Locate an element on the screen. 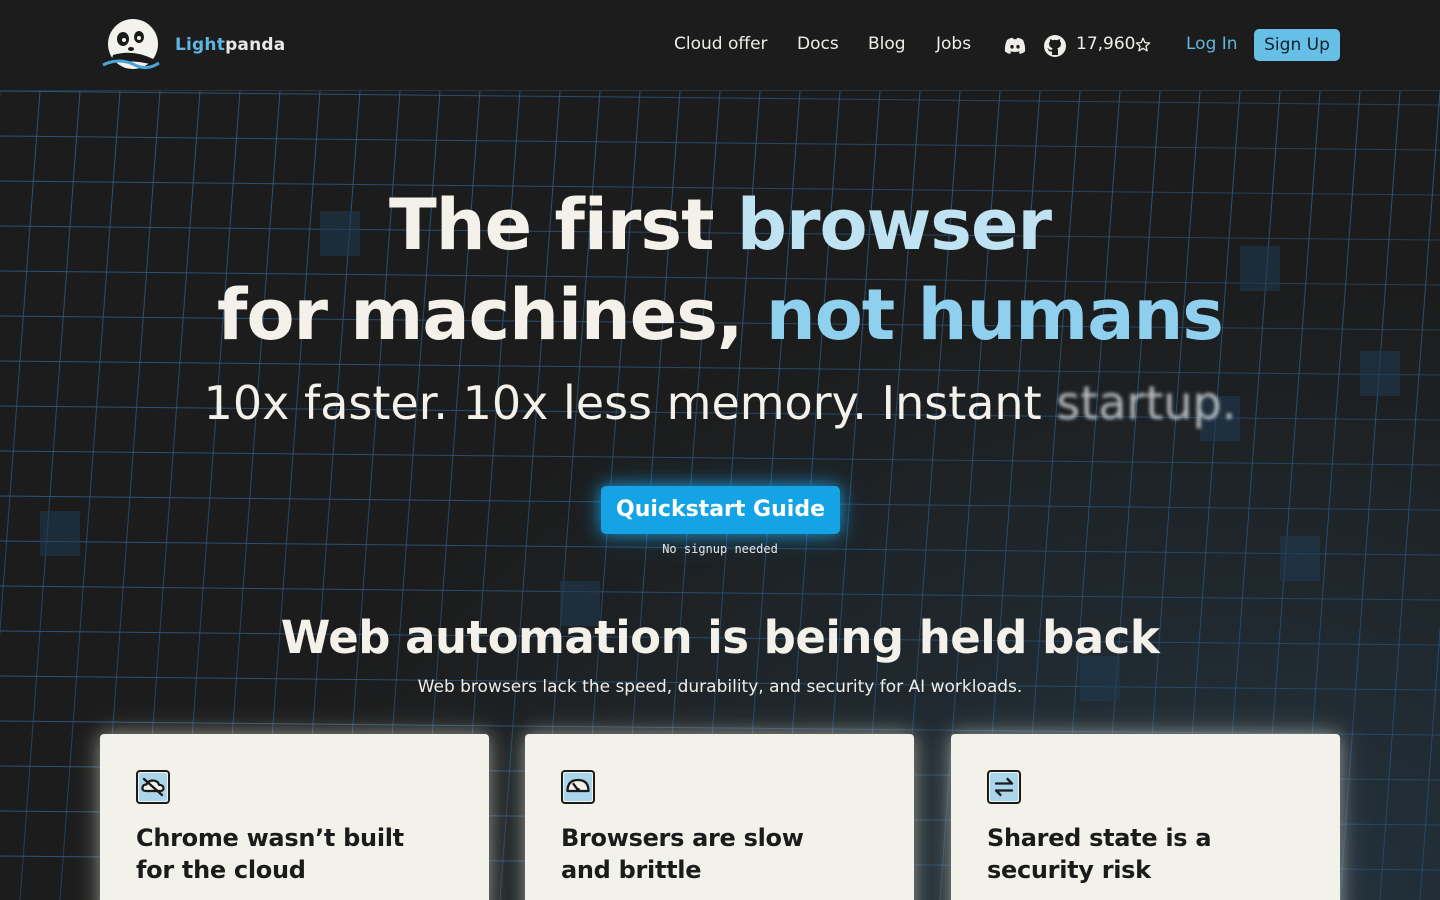  hero-title-line1-blue: browser is located at coordinates (894, 225).